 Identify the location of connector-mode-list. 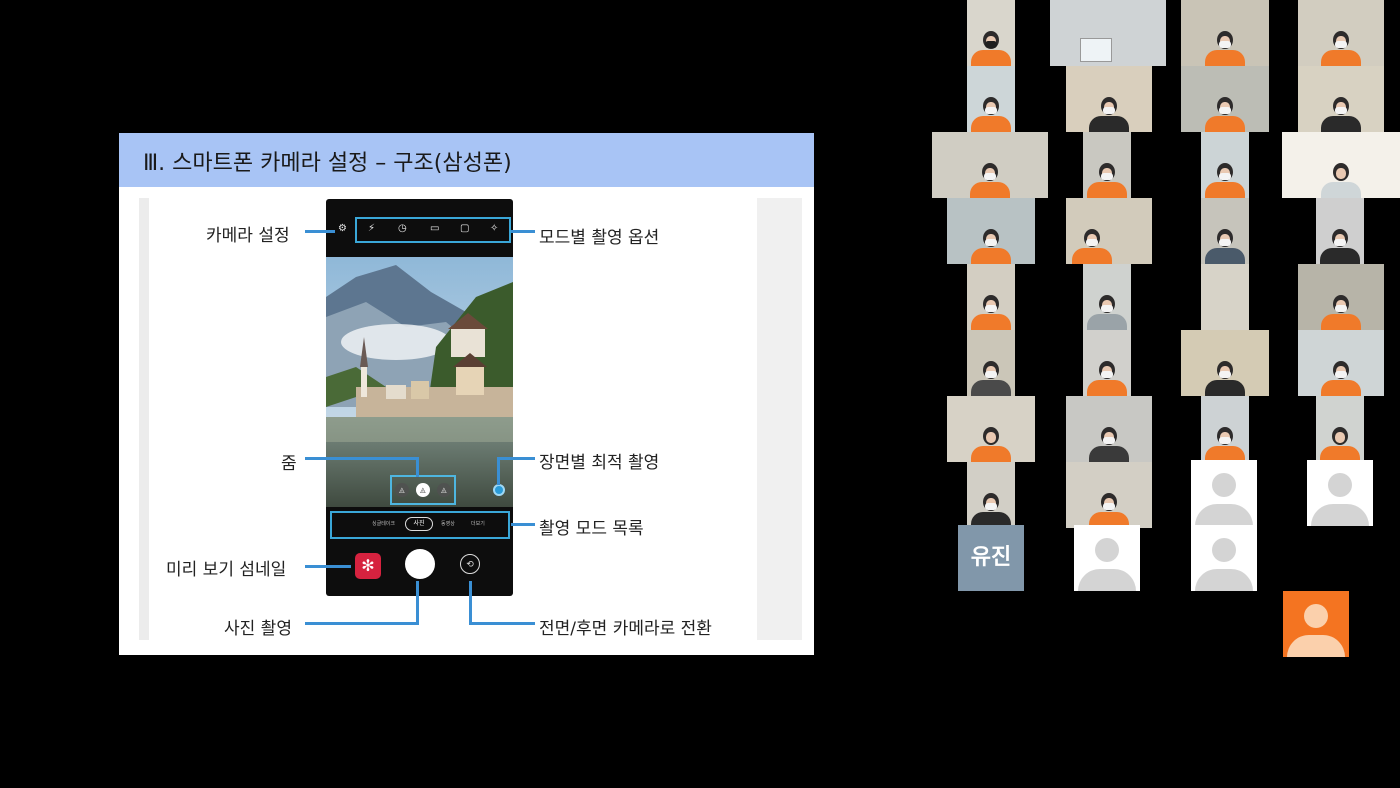
(523, 524).